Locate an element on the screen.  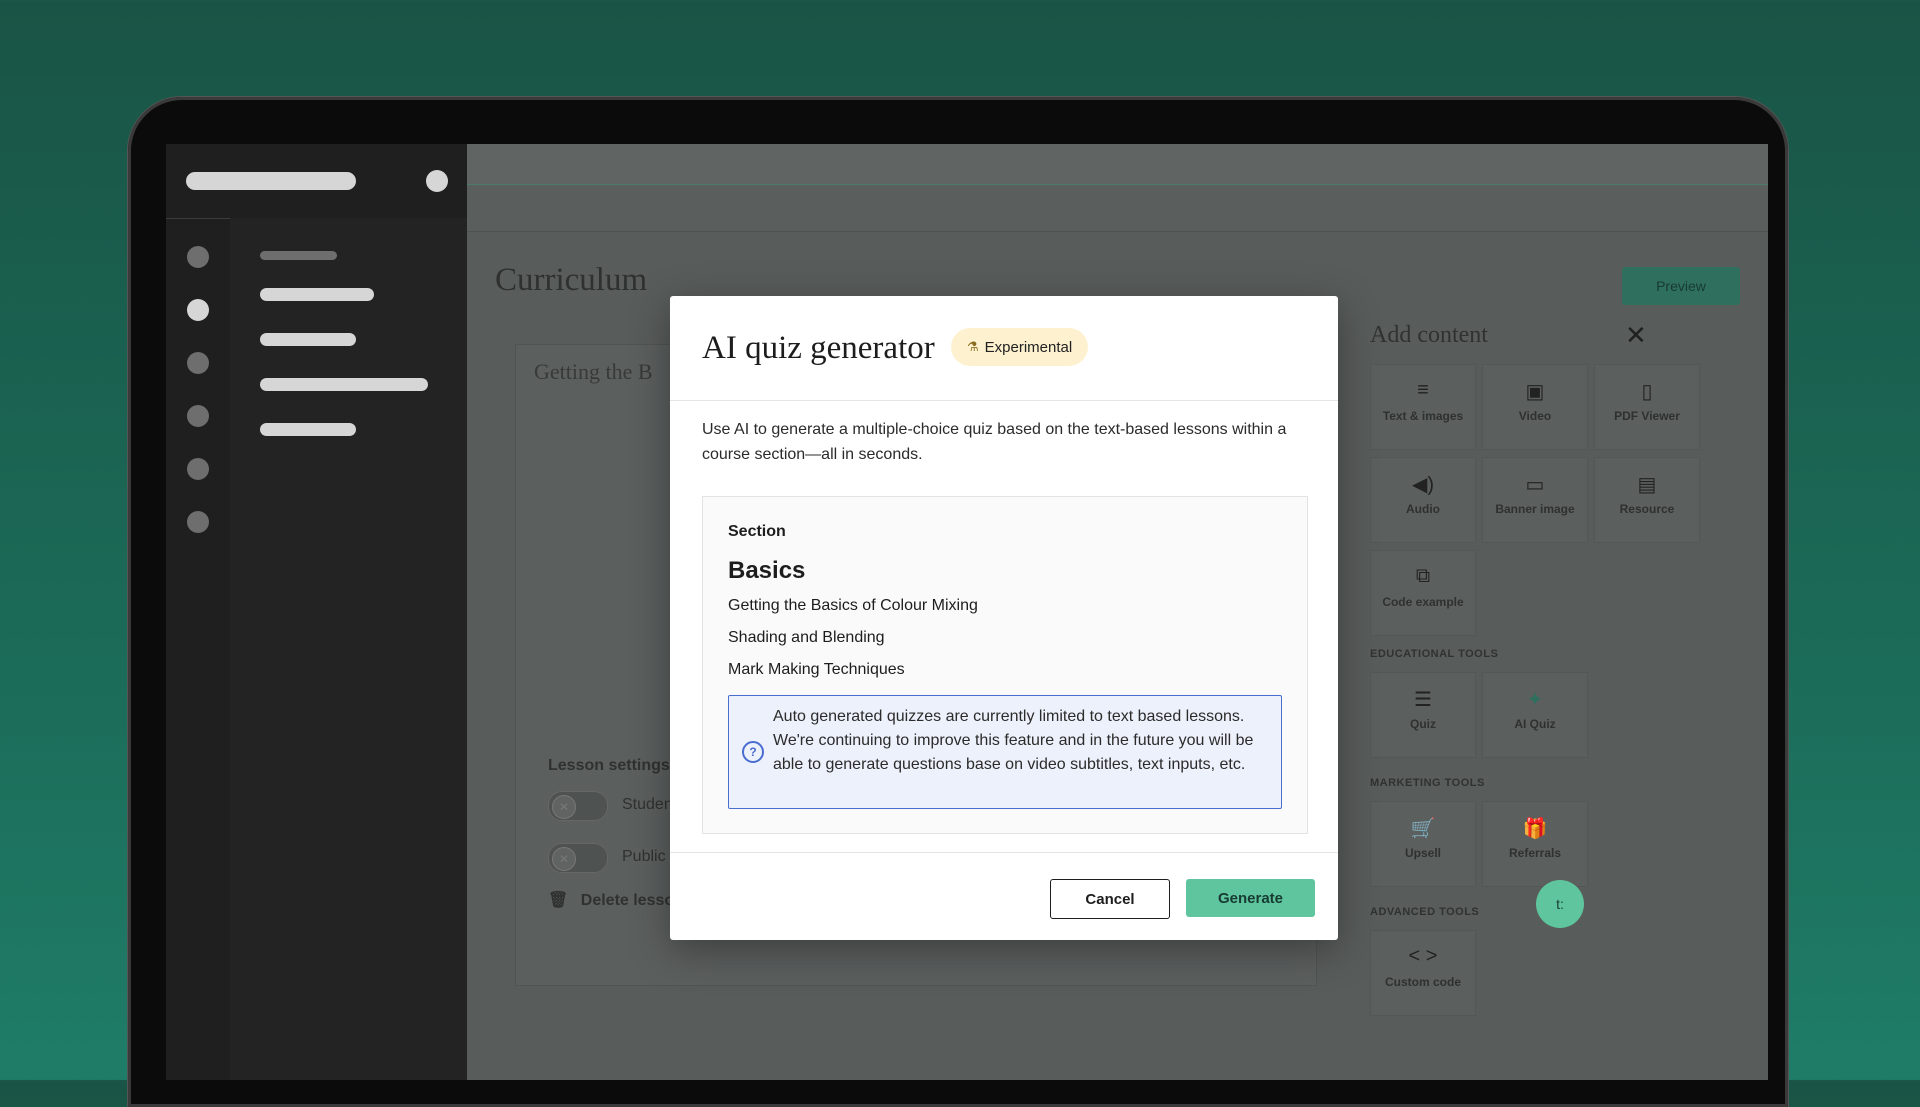
tile-label: Video is located at coordinates (1535, 416).